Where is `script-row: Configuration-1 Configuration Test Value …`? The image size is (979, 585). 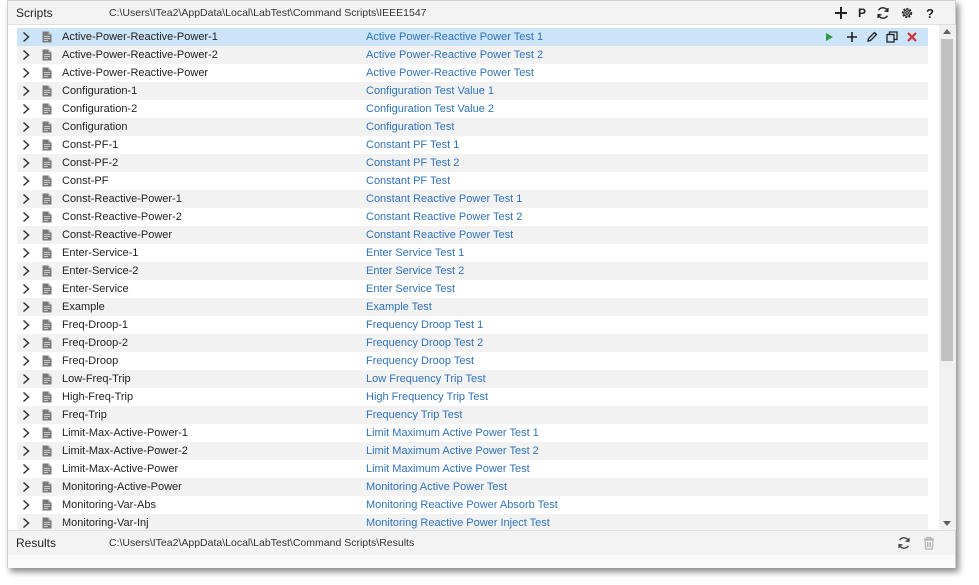
script-row: Configuration-1 Configuration Test Value … is located at coordinates (472, 91).